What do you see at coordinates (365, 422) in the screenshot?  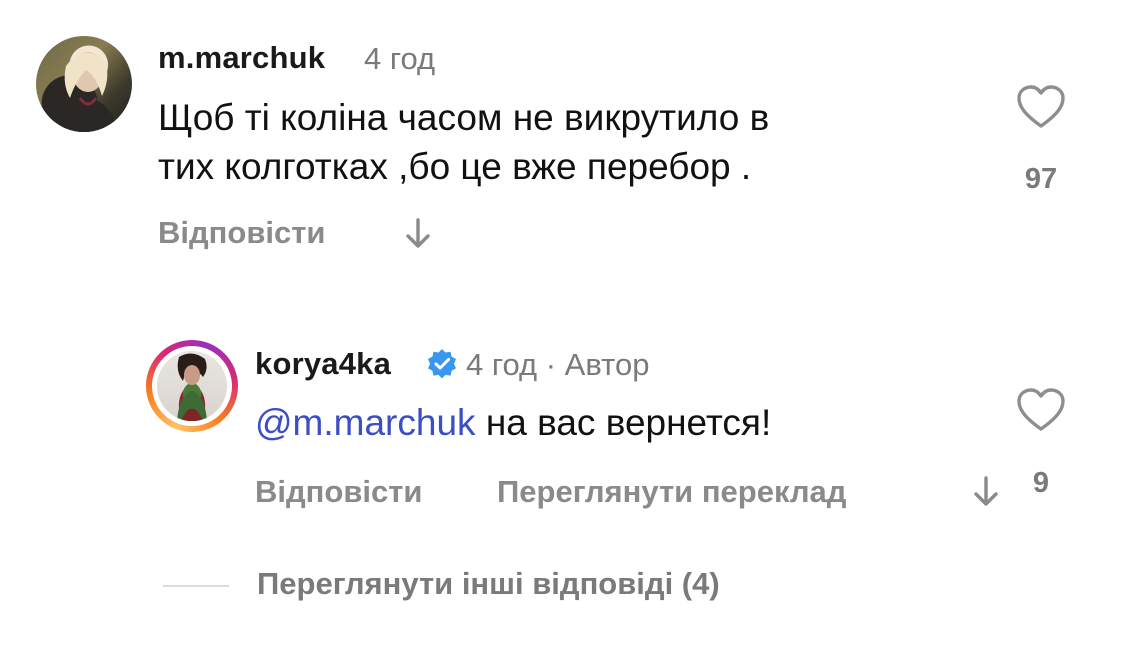 I see `mention-link: @m.marchuk` at bounding box center [365, 422].